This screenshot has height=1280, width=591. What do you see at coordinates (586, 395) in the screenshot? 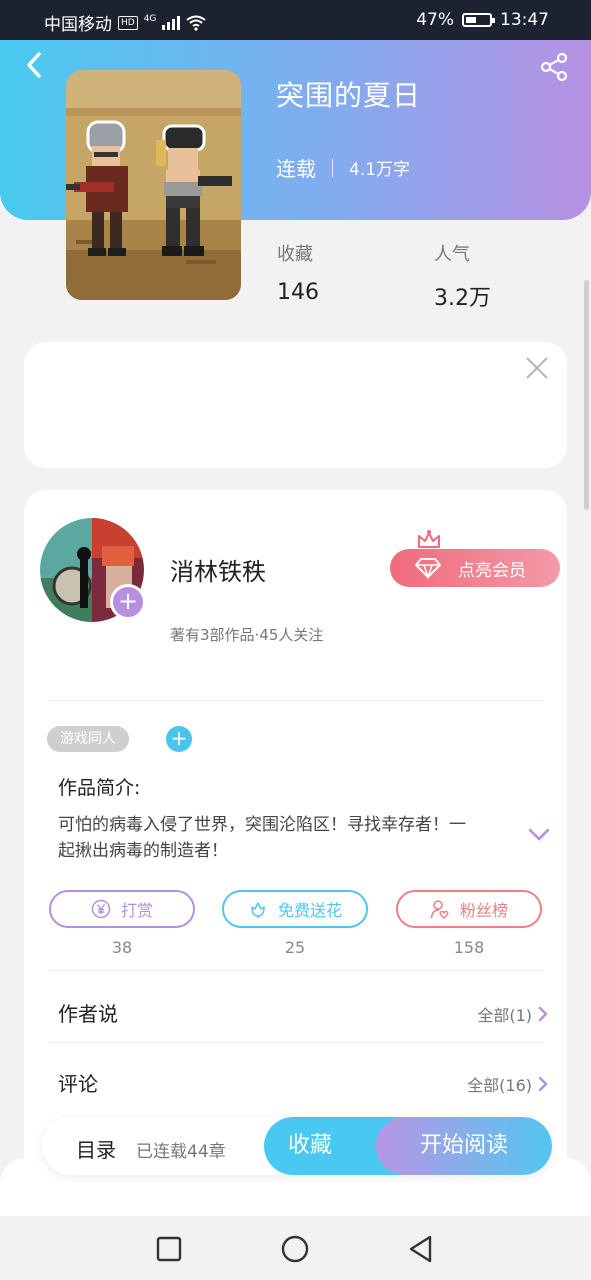
I see `scrollbar` at bounding box center [586, 395].